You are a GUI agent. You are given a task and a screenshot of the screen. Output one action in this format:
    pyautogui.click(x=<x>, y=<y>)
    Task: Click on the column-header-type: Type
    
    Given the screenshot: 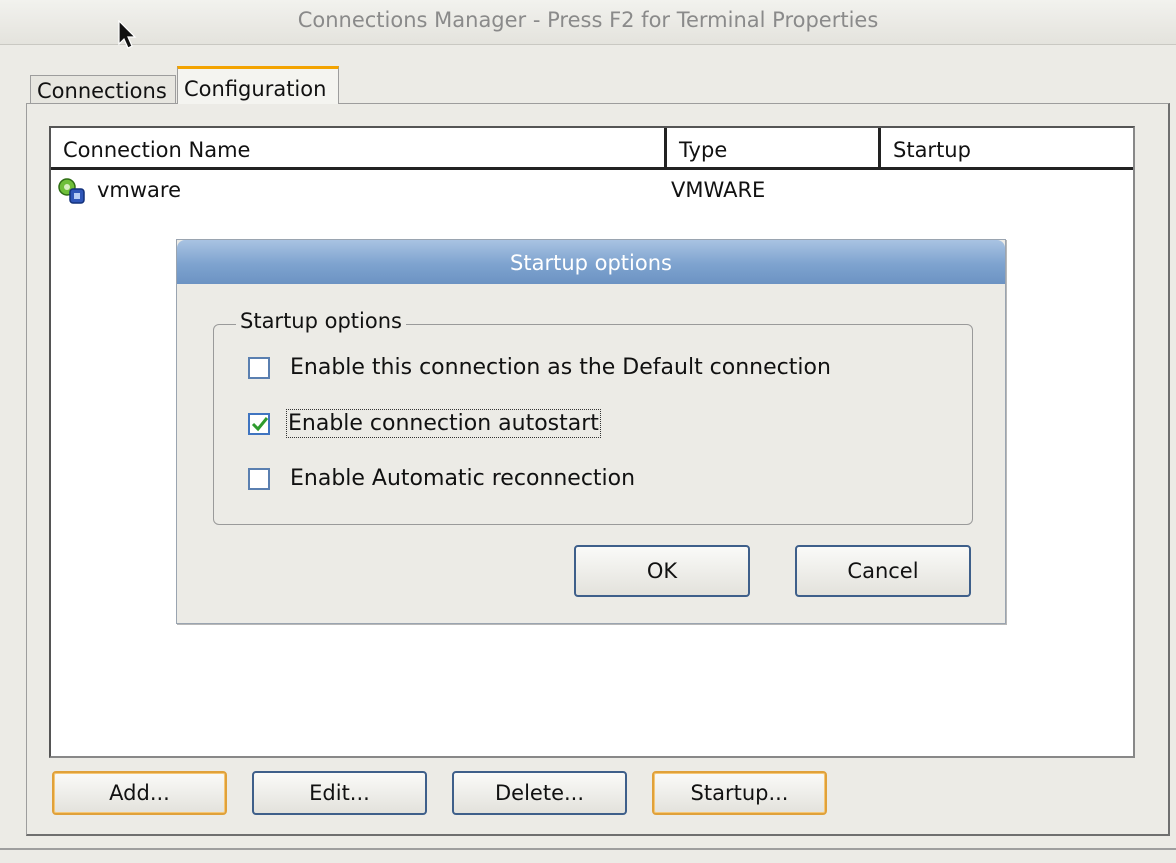 What is the action you would take?
    pyautogui.click(x=774, y=147)
    